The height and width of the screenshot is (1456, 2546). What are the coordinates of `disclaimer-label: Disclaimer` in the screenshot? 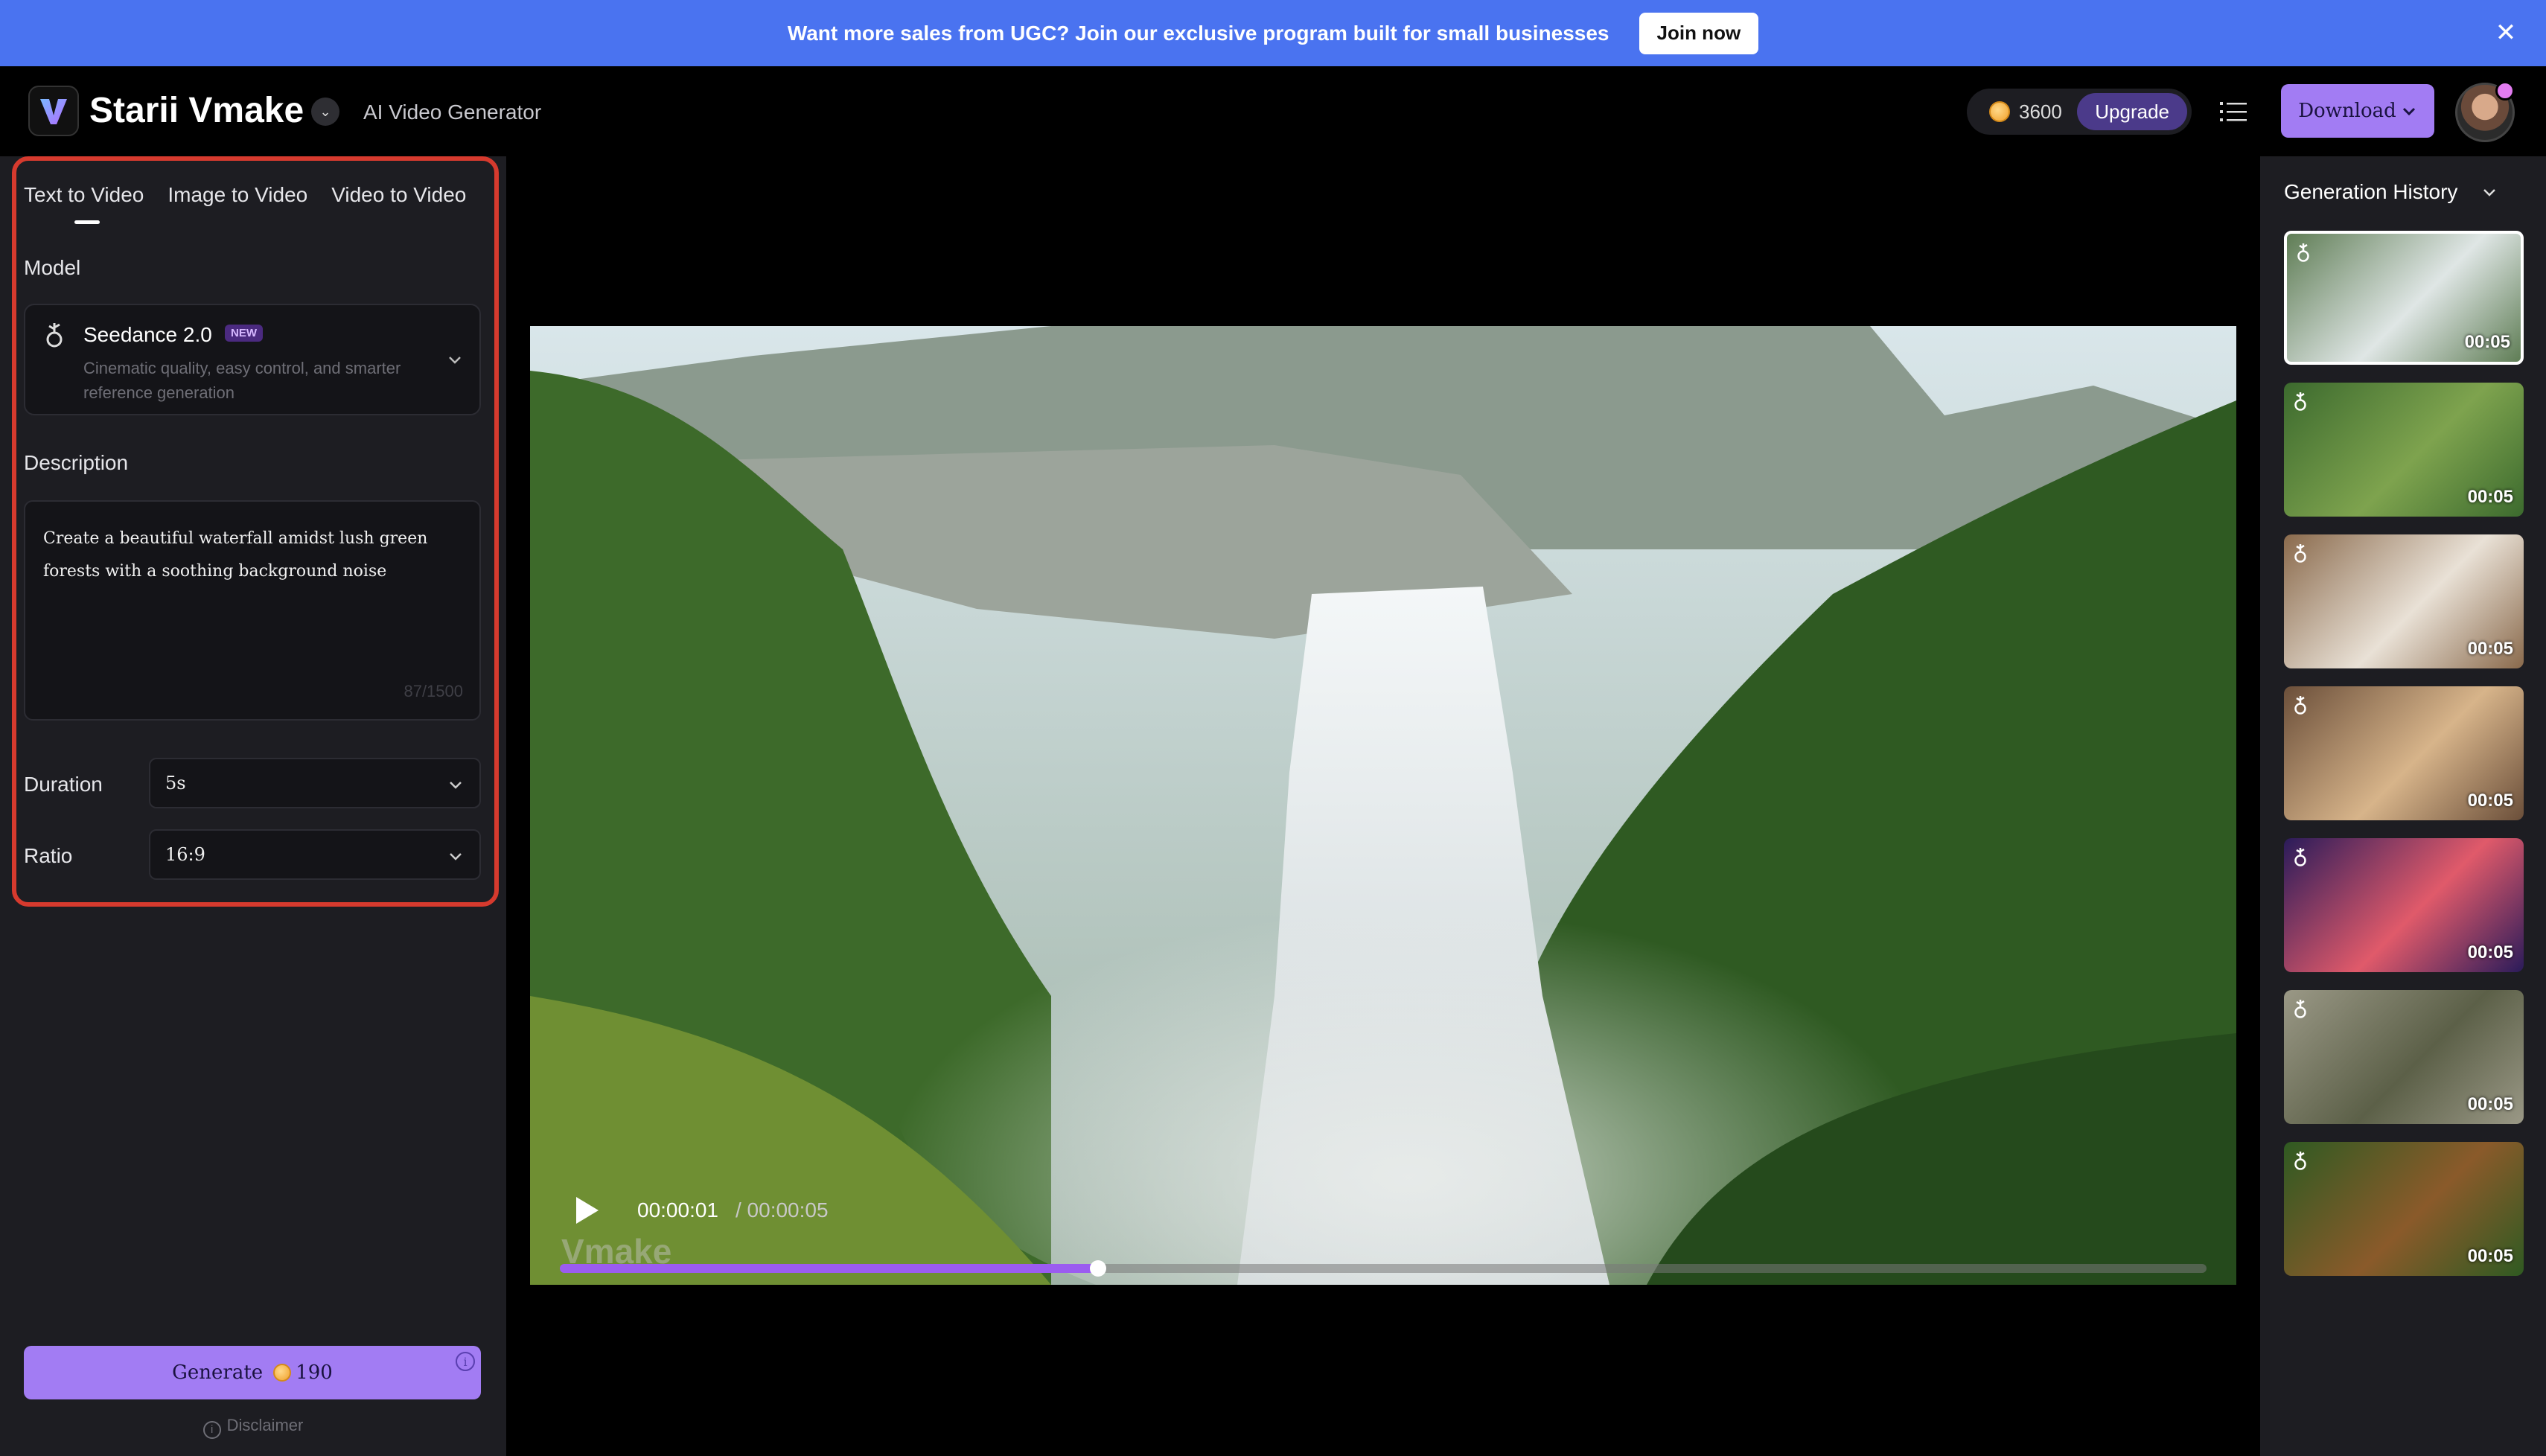 It's located at (265, 1425).